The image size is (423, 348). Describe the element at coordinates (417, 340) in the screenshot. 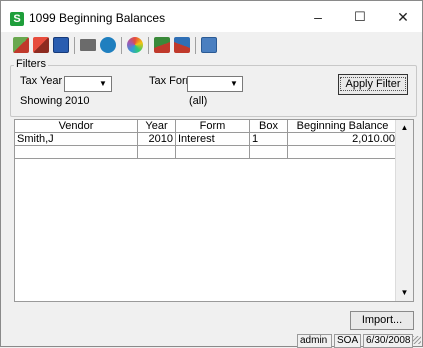

I see `resize-grip-icon` at that location.